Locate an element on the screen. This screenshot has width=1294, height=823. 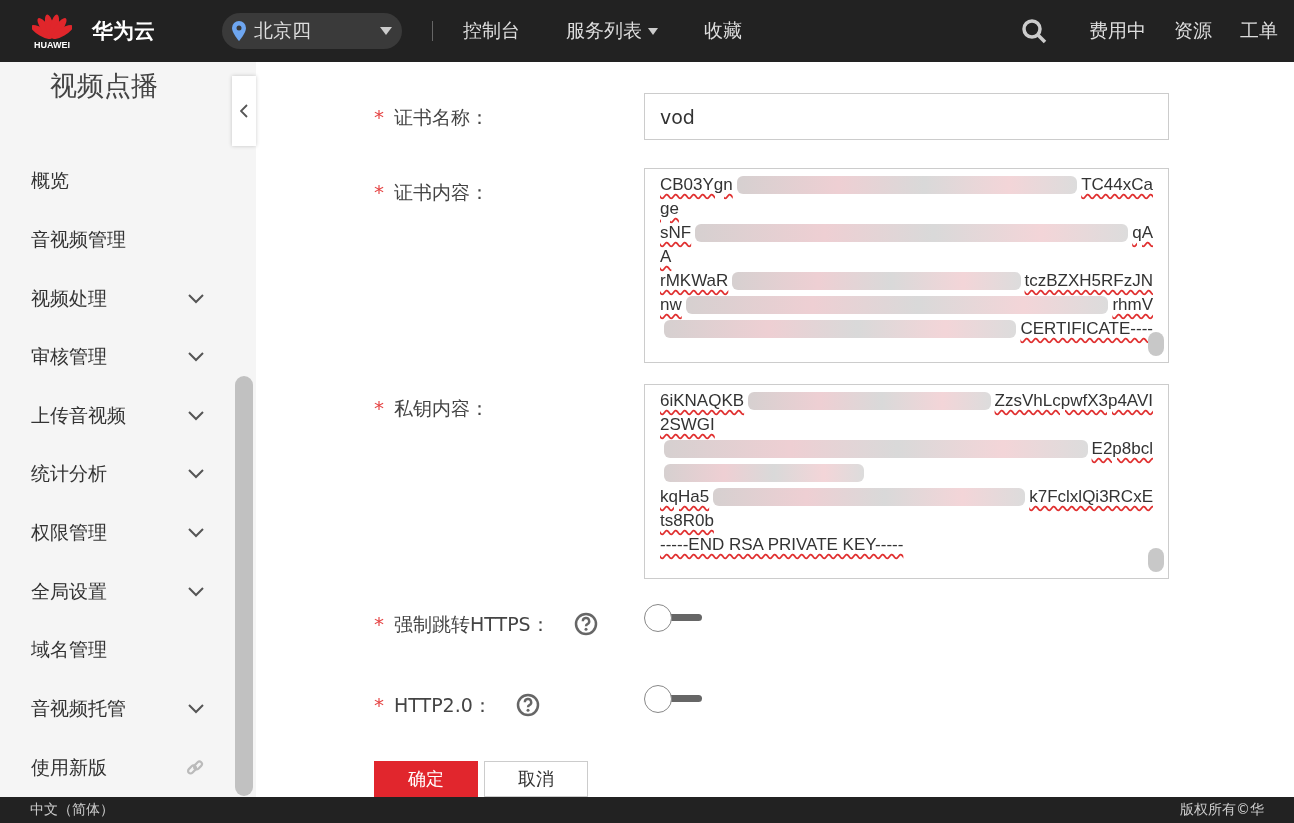
sidebar-item: 视频处理 is located at coordinates (116, 298).